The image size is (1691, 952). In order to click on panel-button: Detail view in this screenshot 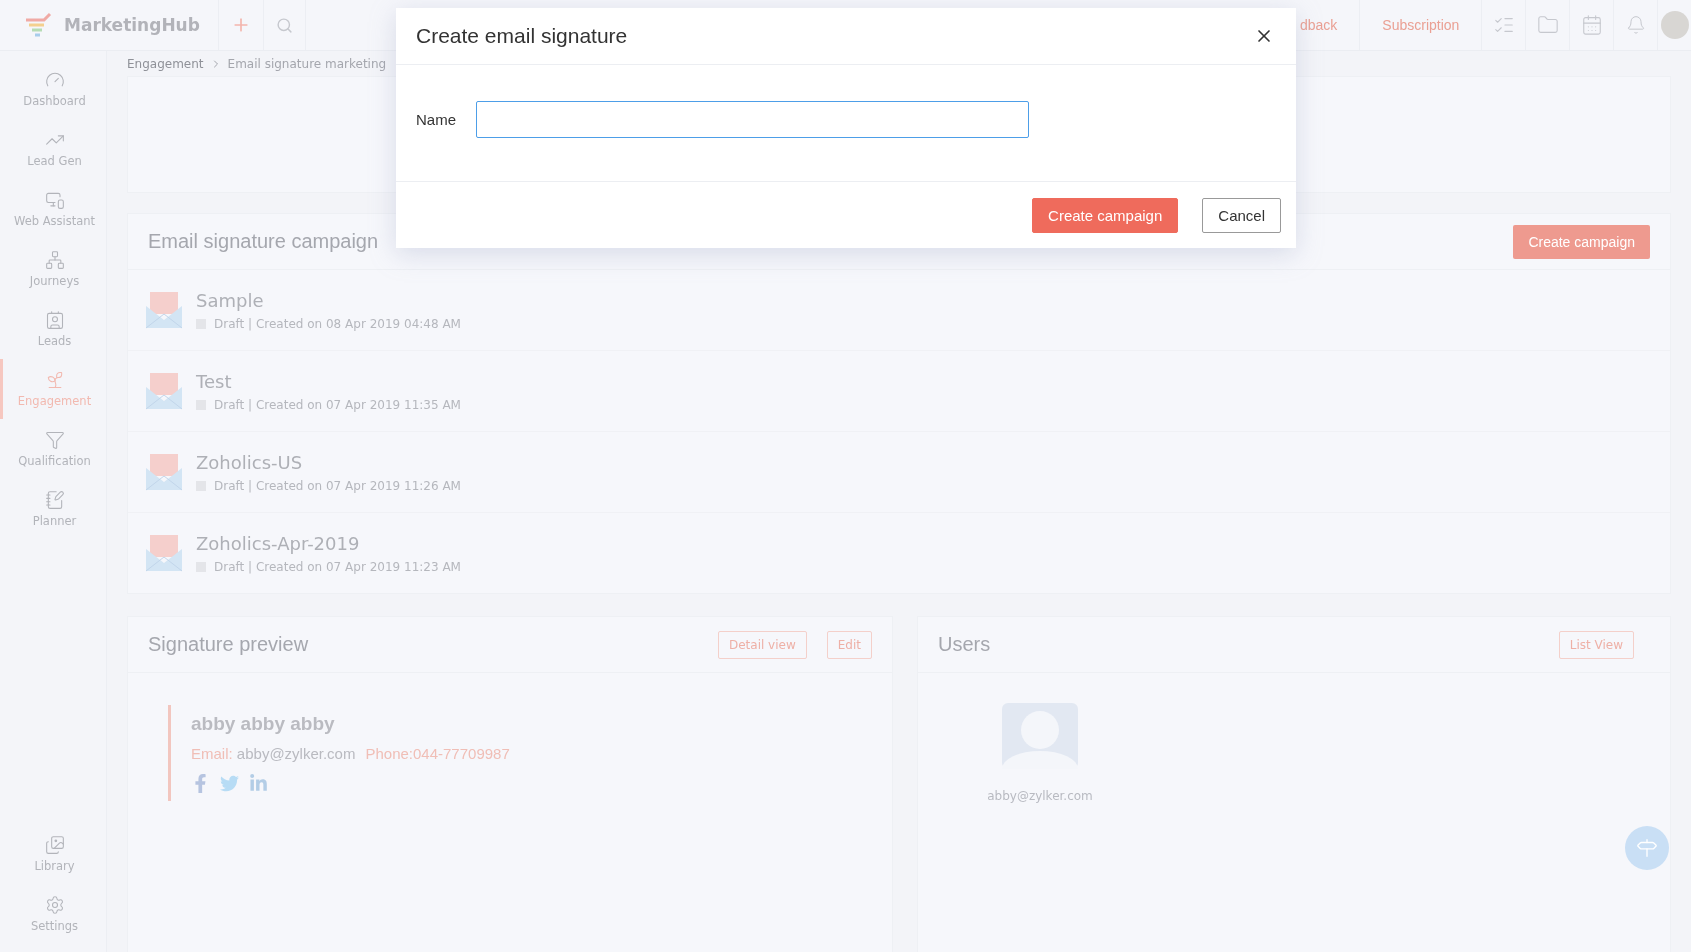, I will do `click(762, 644)`.